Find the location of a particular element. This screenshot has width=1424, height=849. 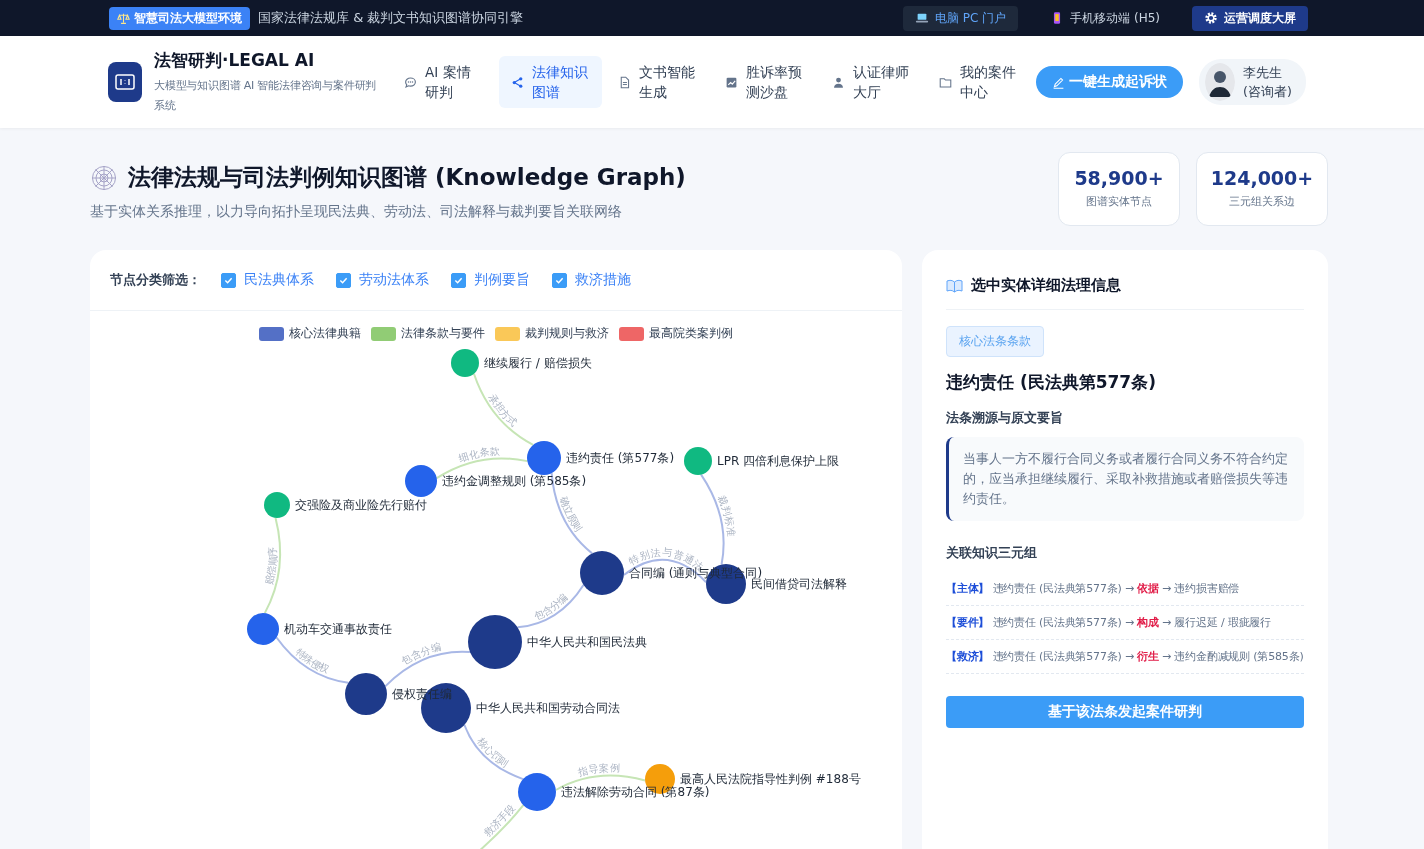

environment-badge: 智慧司法大模型环境 is located at coordinates (179, 18).